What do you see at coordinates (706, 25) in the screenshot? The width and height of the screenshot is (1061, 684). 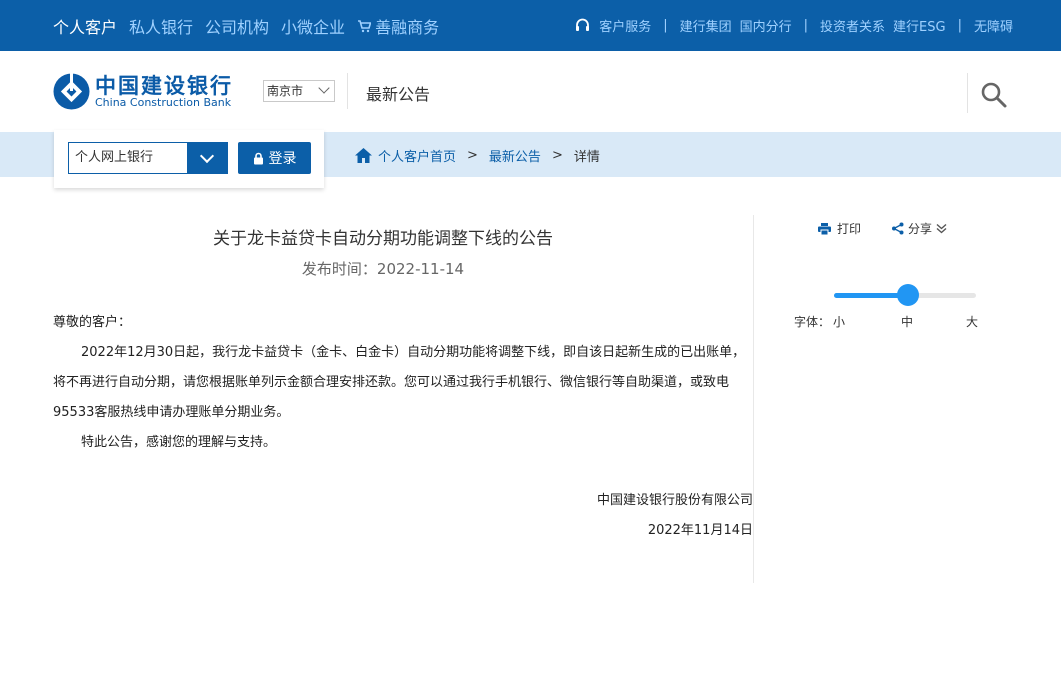 I see `nav-ccb-group: 建行集团` at bounding box center [706, 25].